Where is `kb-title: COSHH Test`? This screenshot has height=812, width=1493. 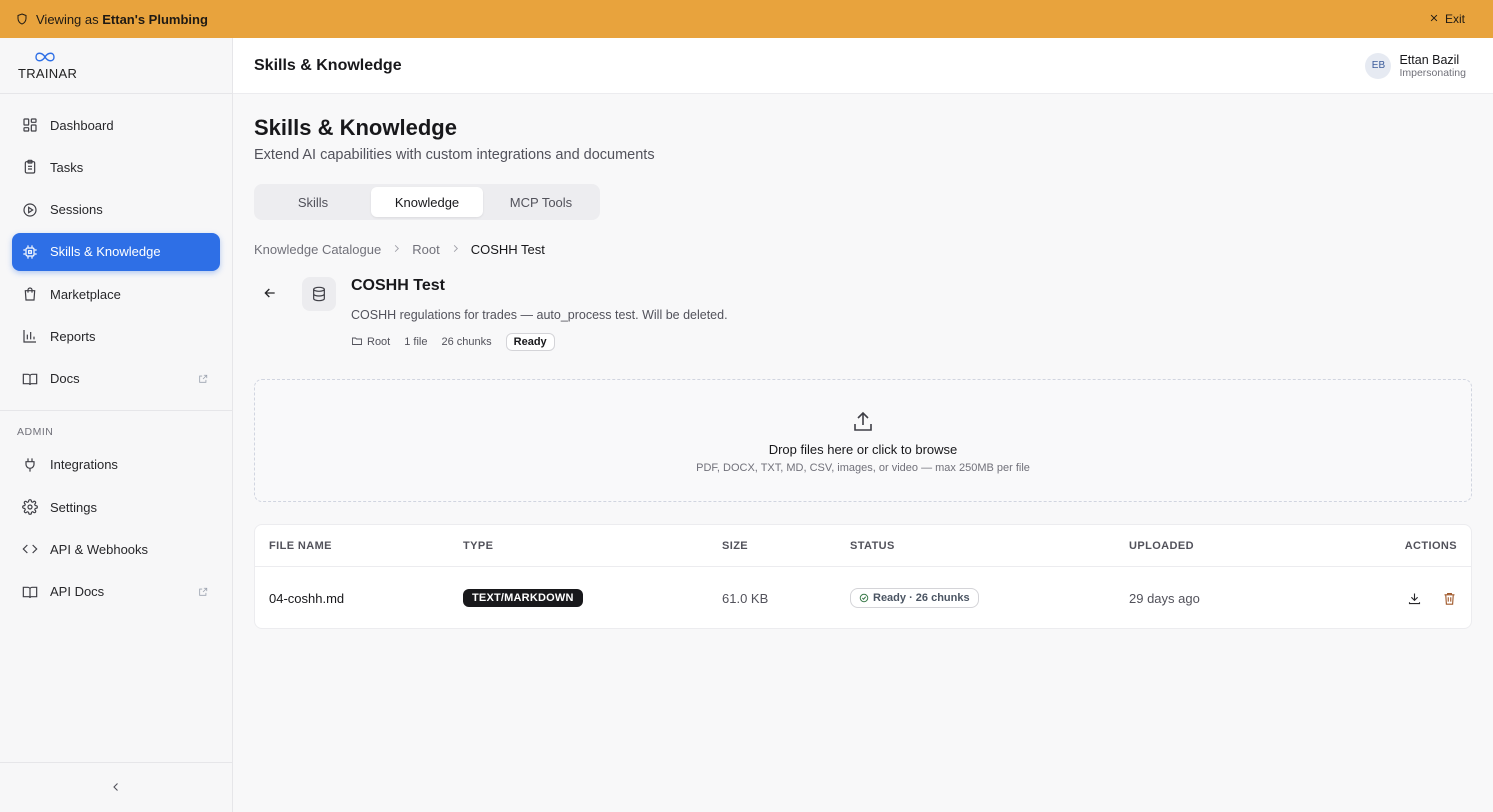 kb-title: COSHH Test is located at coordinates (398, 285).